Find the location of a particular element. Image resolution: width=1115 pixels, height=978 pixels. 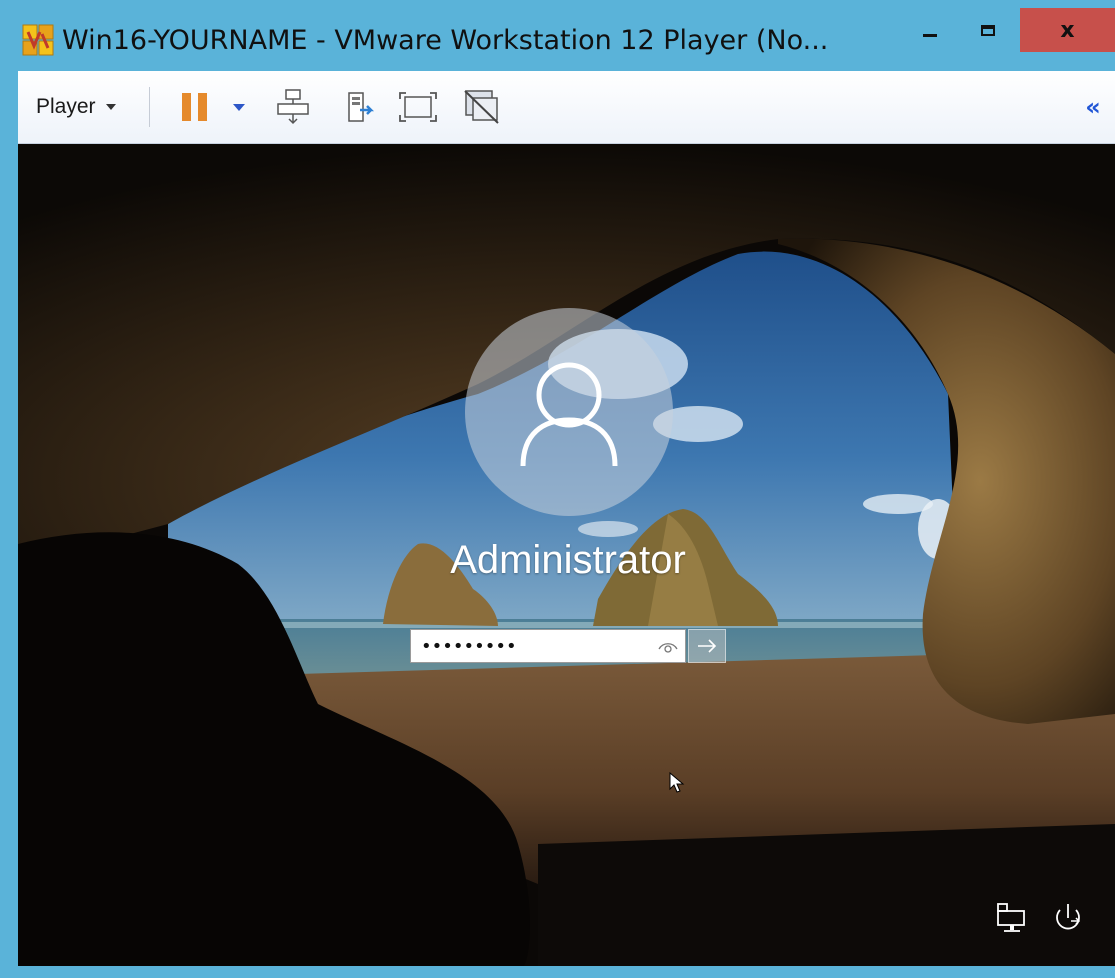

player-menu-label: Player is located at coordinates (66, 106).